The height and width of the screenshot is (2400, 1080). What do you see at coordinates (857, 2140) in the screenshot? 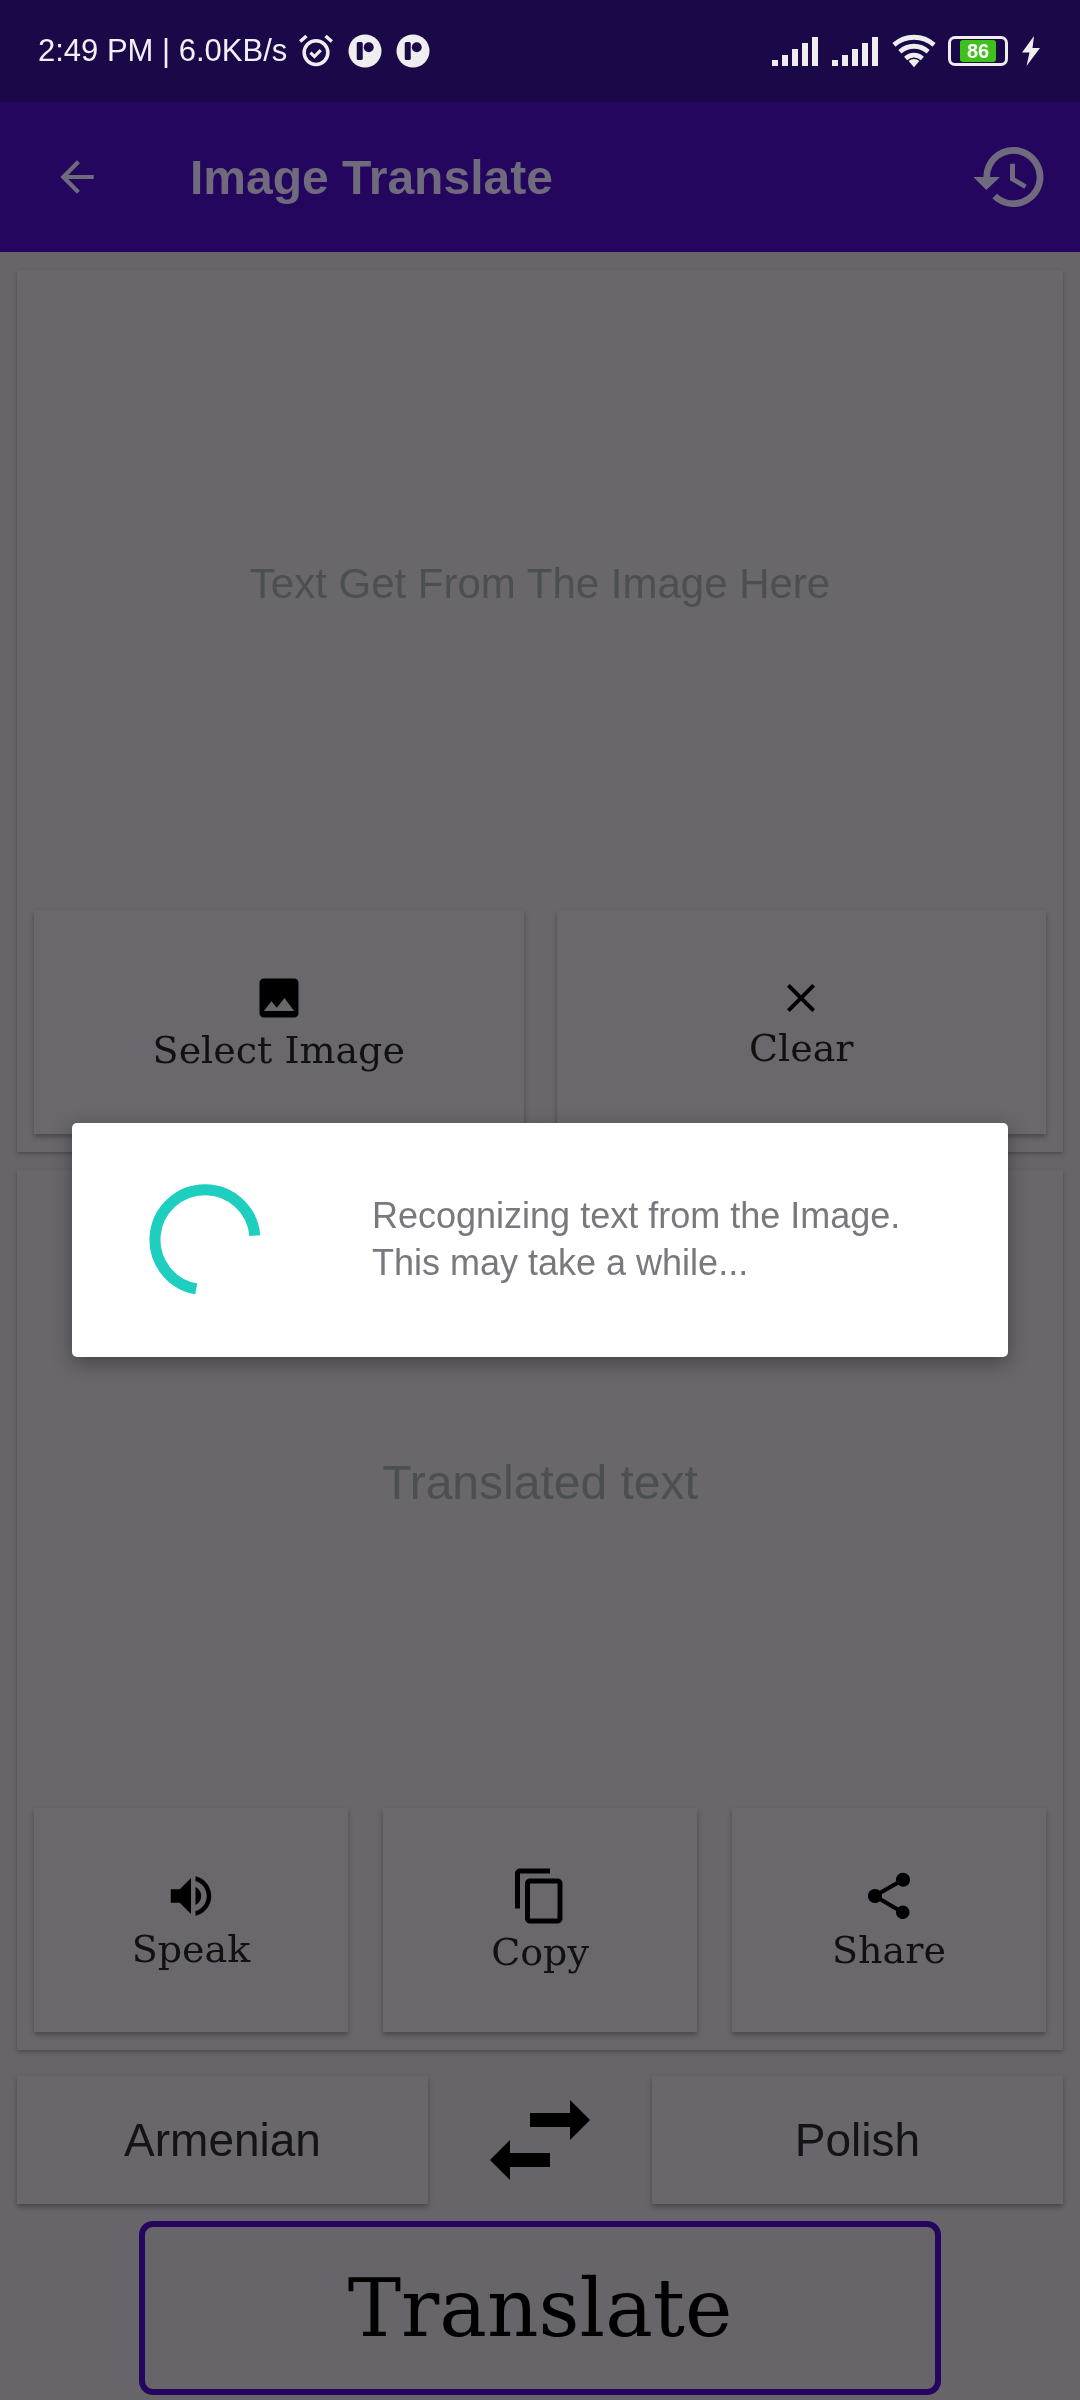
I see `target-language-button: Polish` at bounding box center [857, 2140].